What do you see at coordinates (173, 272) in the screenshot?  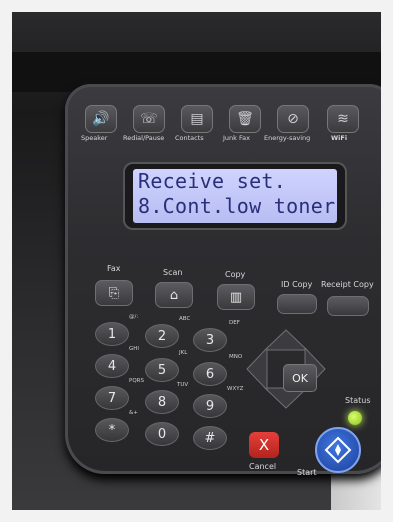 I see `scan-label: Scan` at bounding box center [173, 272].